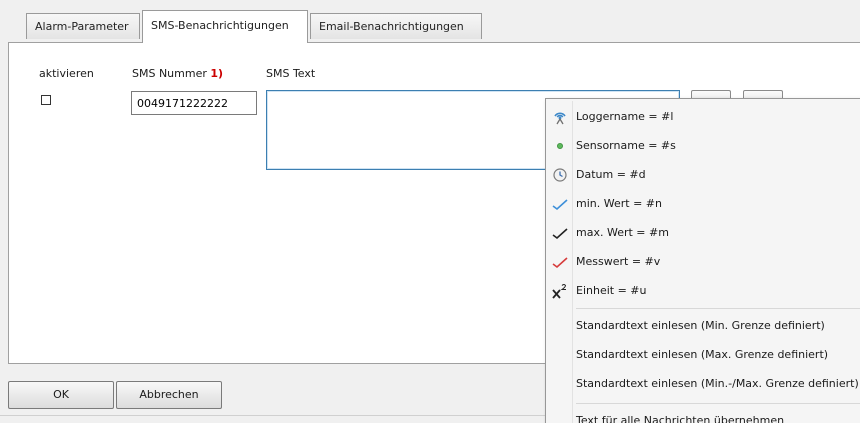 The width and height of the screenshot is (860, 423). What do you see at coordinates (560, 262) in the screenshot?
I see `measured-value-icon` at bounding box center [560, 262].